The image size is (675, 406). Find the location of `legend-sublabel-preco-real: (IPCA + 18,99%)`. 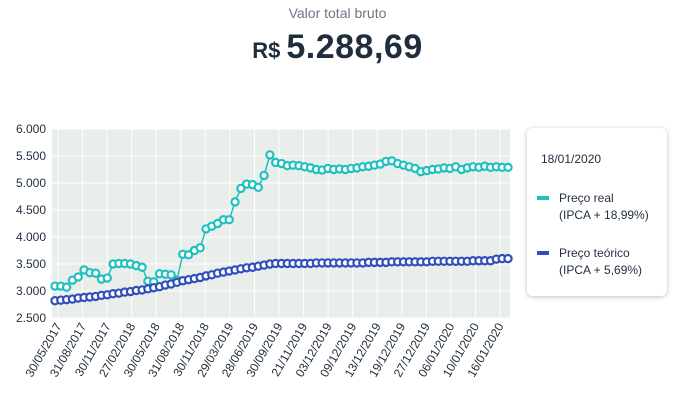

legend-sublabel-preco-real: (IPCA + 18,99%) is located at coordinates (604, 215).